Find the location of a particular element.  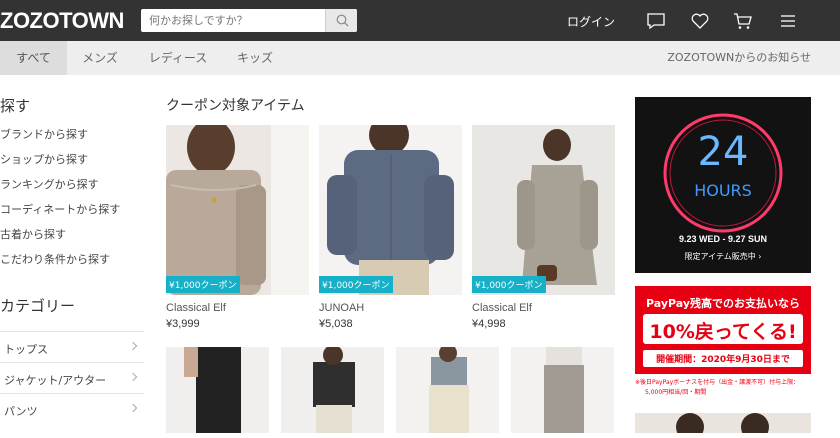

heart-icon is located at coordinates (700, 21).